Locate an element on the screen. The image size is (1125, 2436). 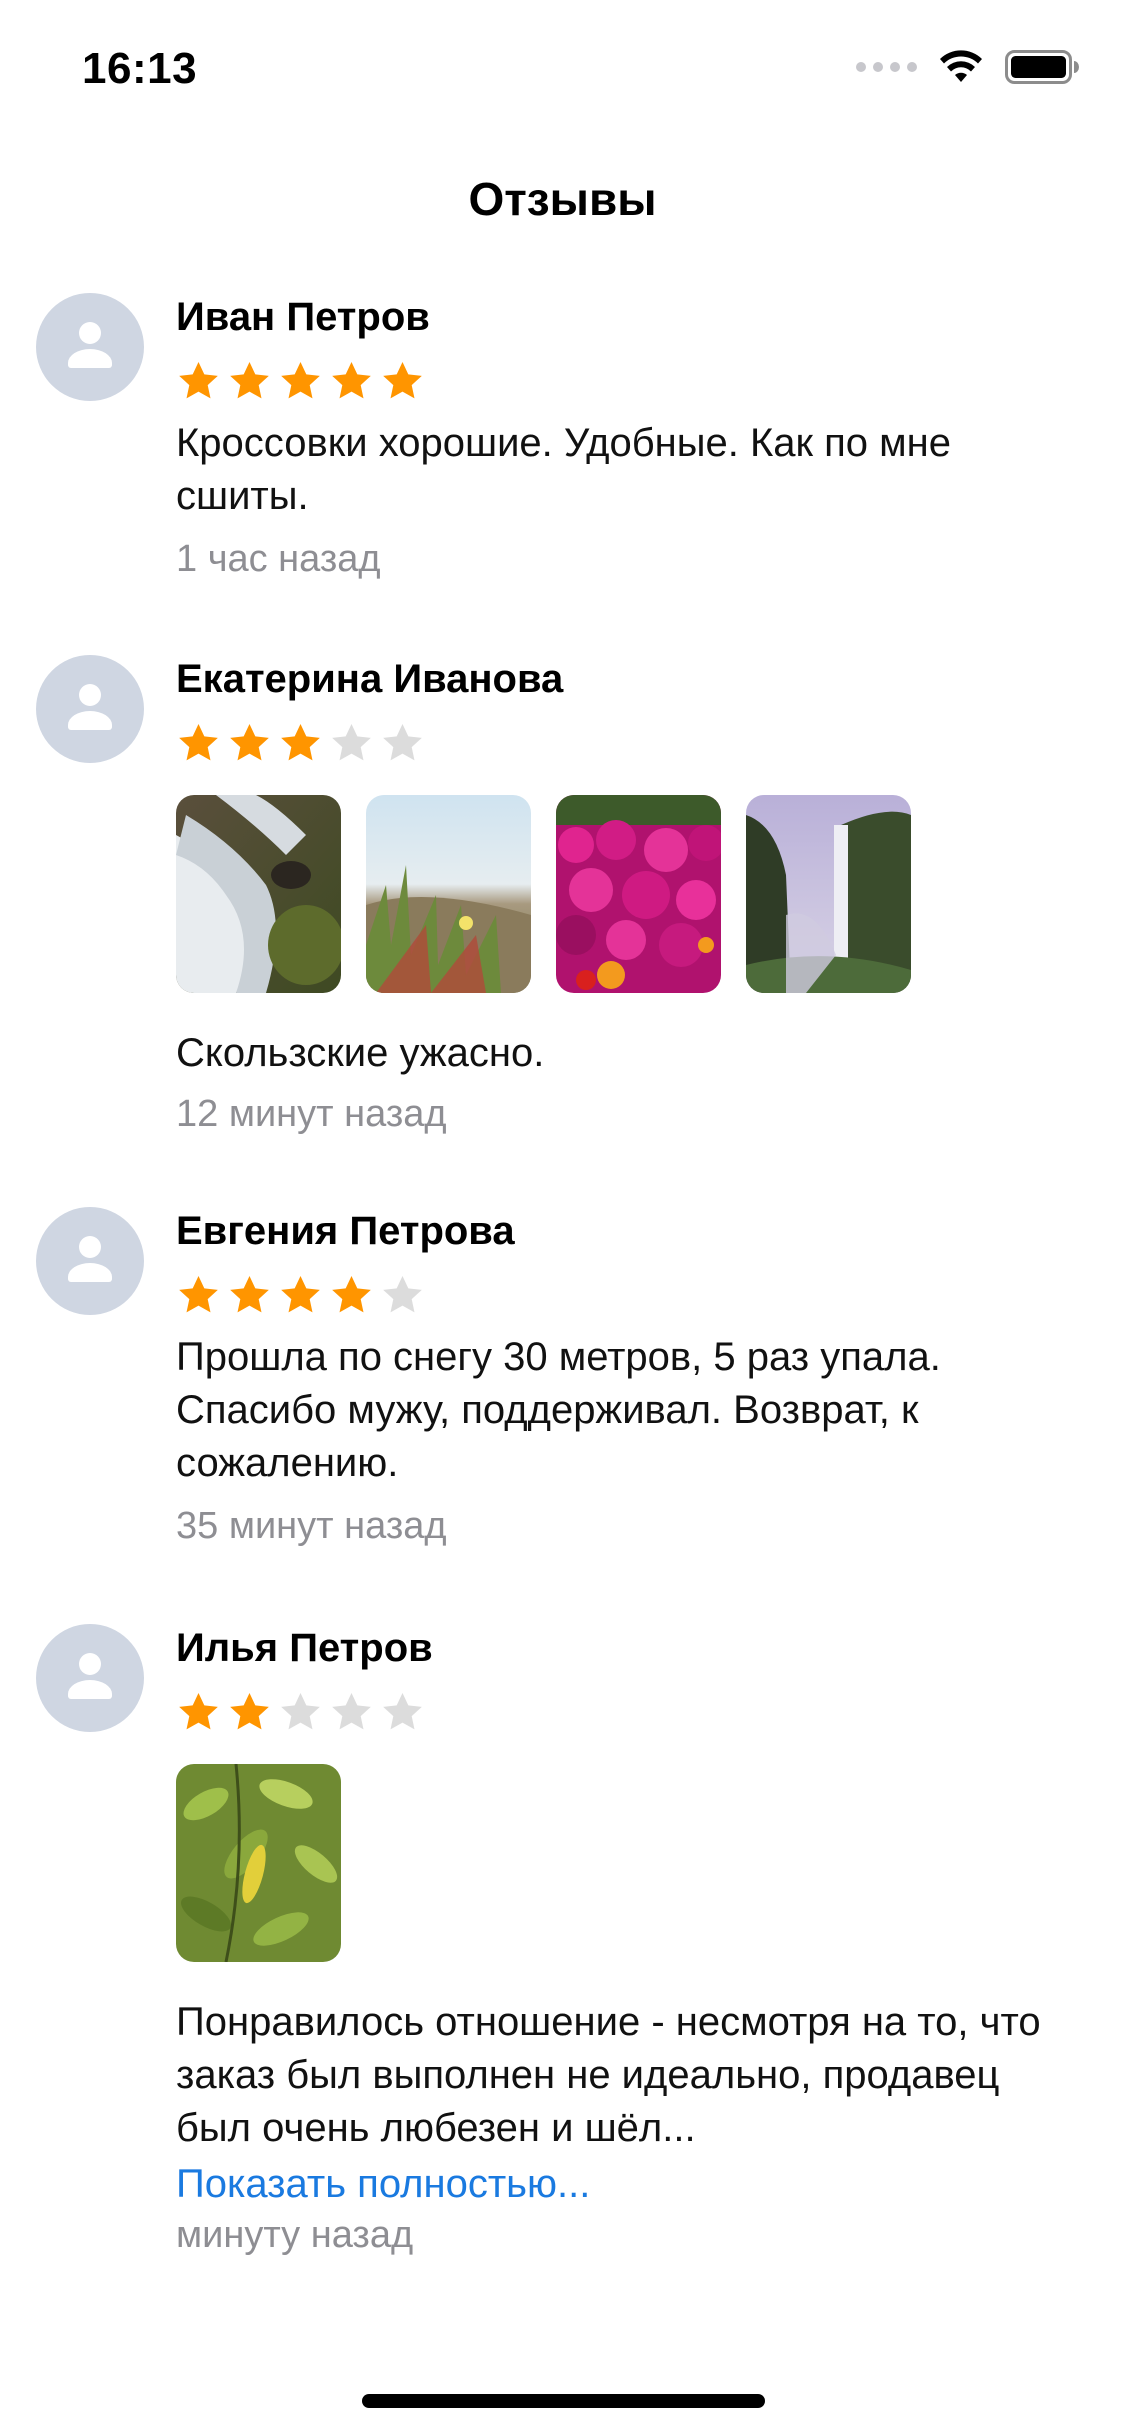
review-author: Иван Петров is located at coordinates (303, 317).